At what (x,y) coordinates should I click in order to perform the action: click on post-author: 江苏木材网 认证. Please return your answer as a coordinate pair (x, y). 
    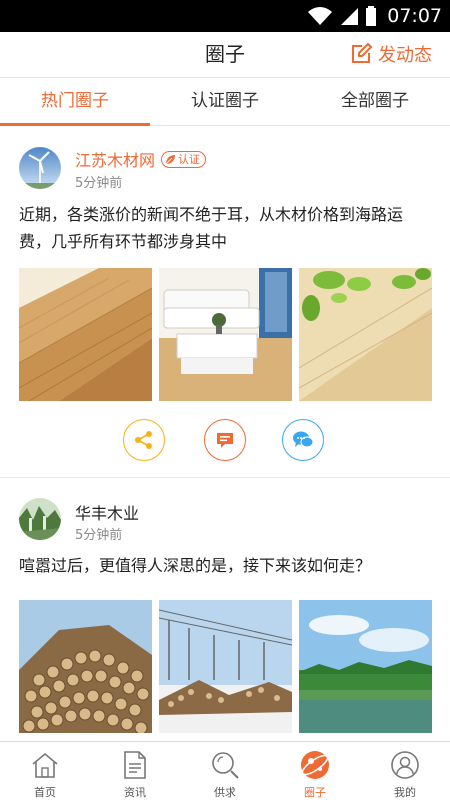
    Looking at the image, I should click on (141, 159).